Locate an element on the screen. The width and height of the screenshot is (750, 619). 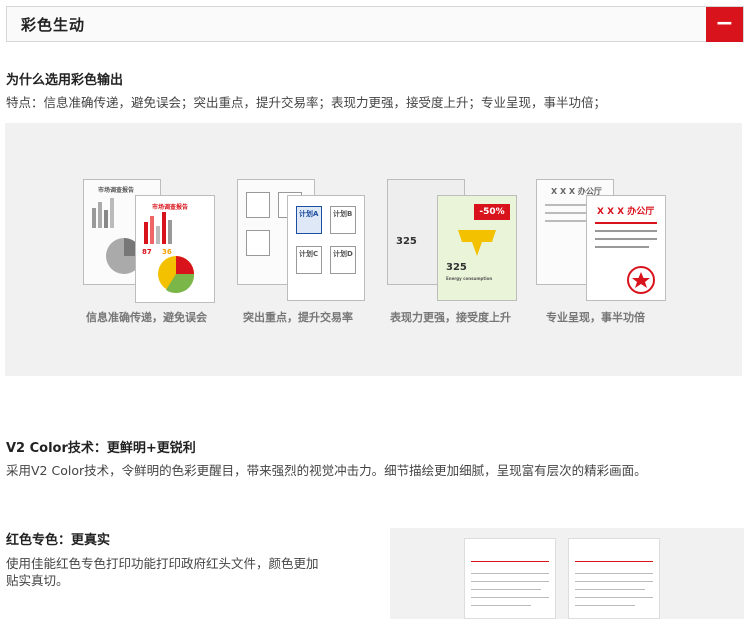
seal-stamp-icon is located at coordinates (641, 280).